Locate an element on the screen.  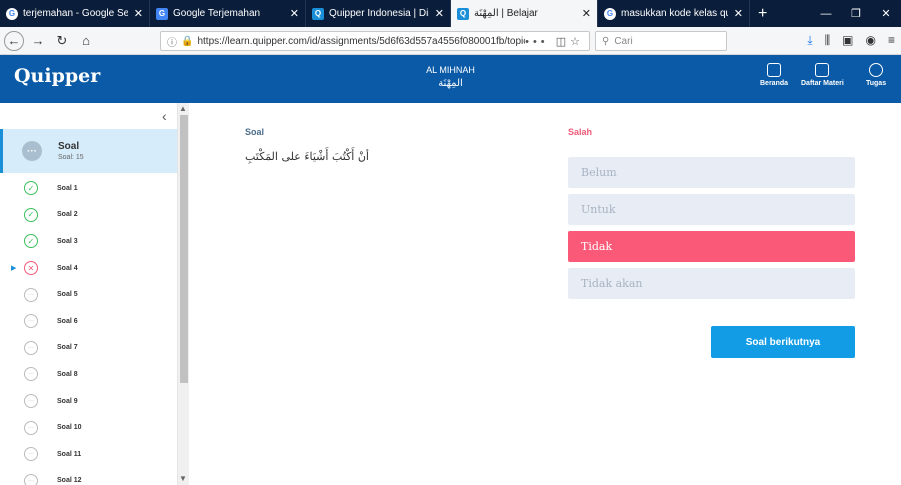
materials-icon is located at coordinates (822, 70).